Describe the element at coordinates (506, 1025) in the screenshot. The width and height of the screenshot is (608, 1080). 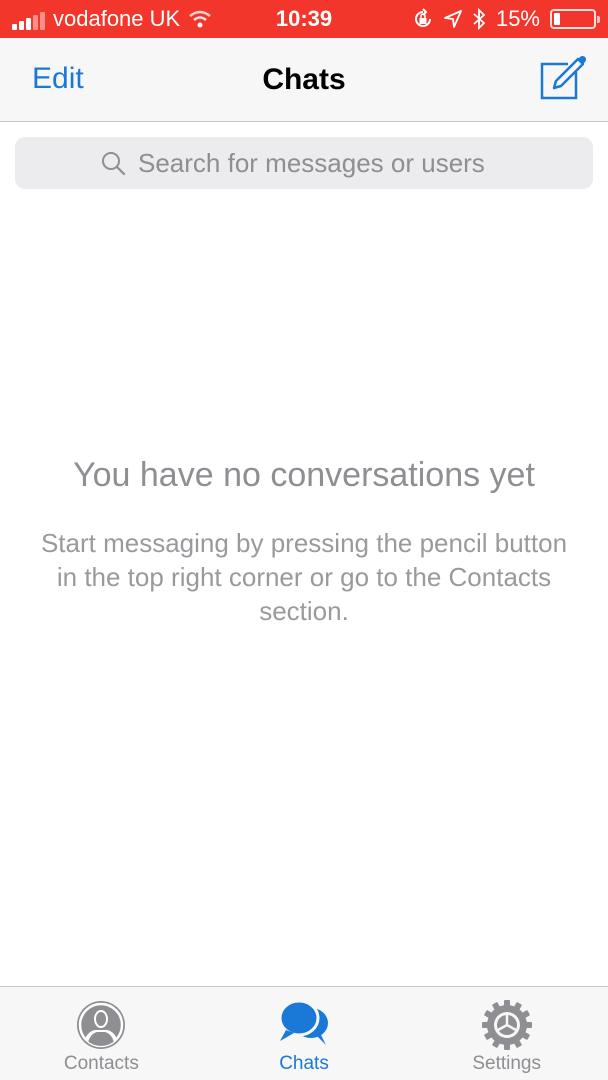
I see `gear-icon` at that location.